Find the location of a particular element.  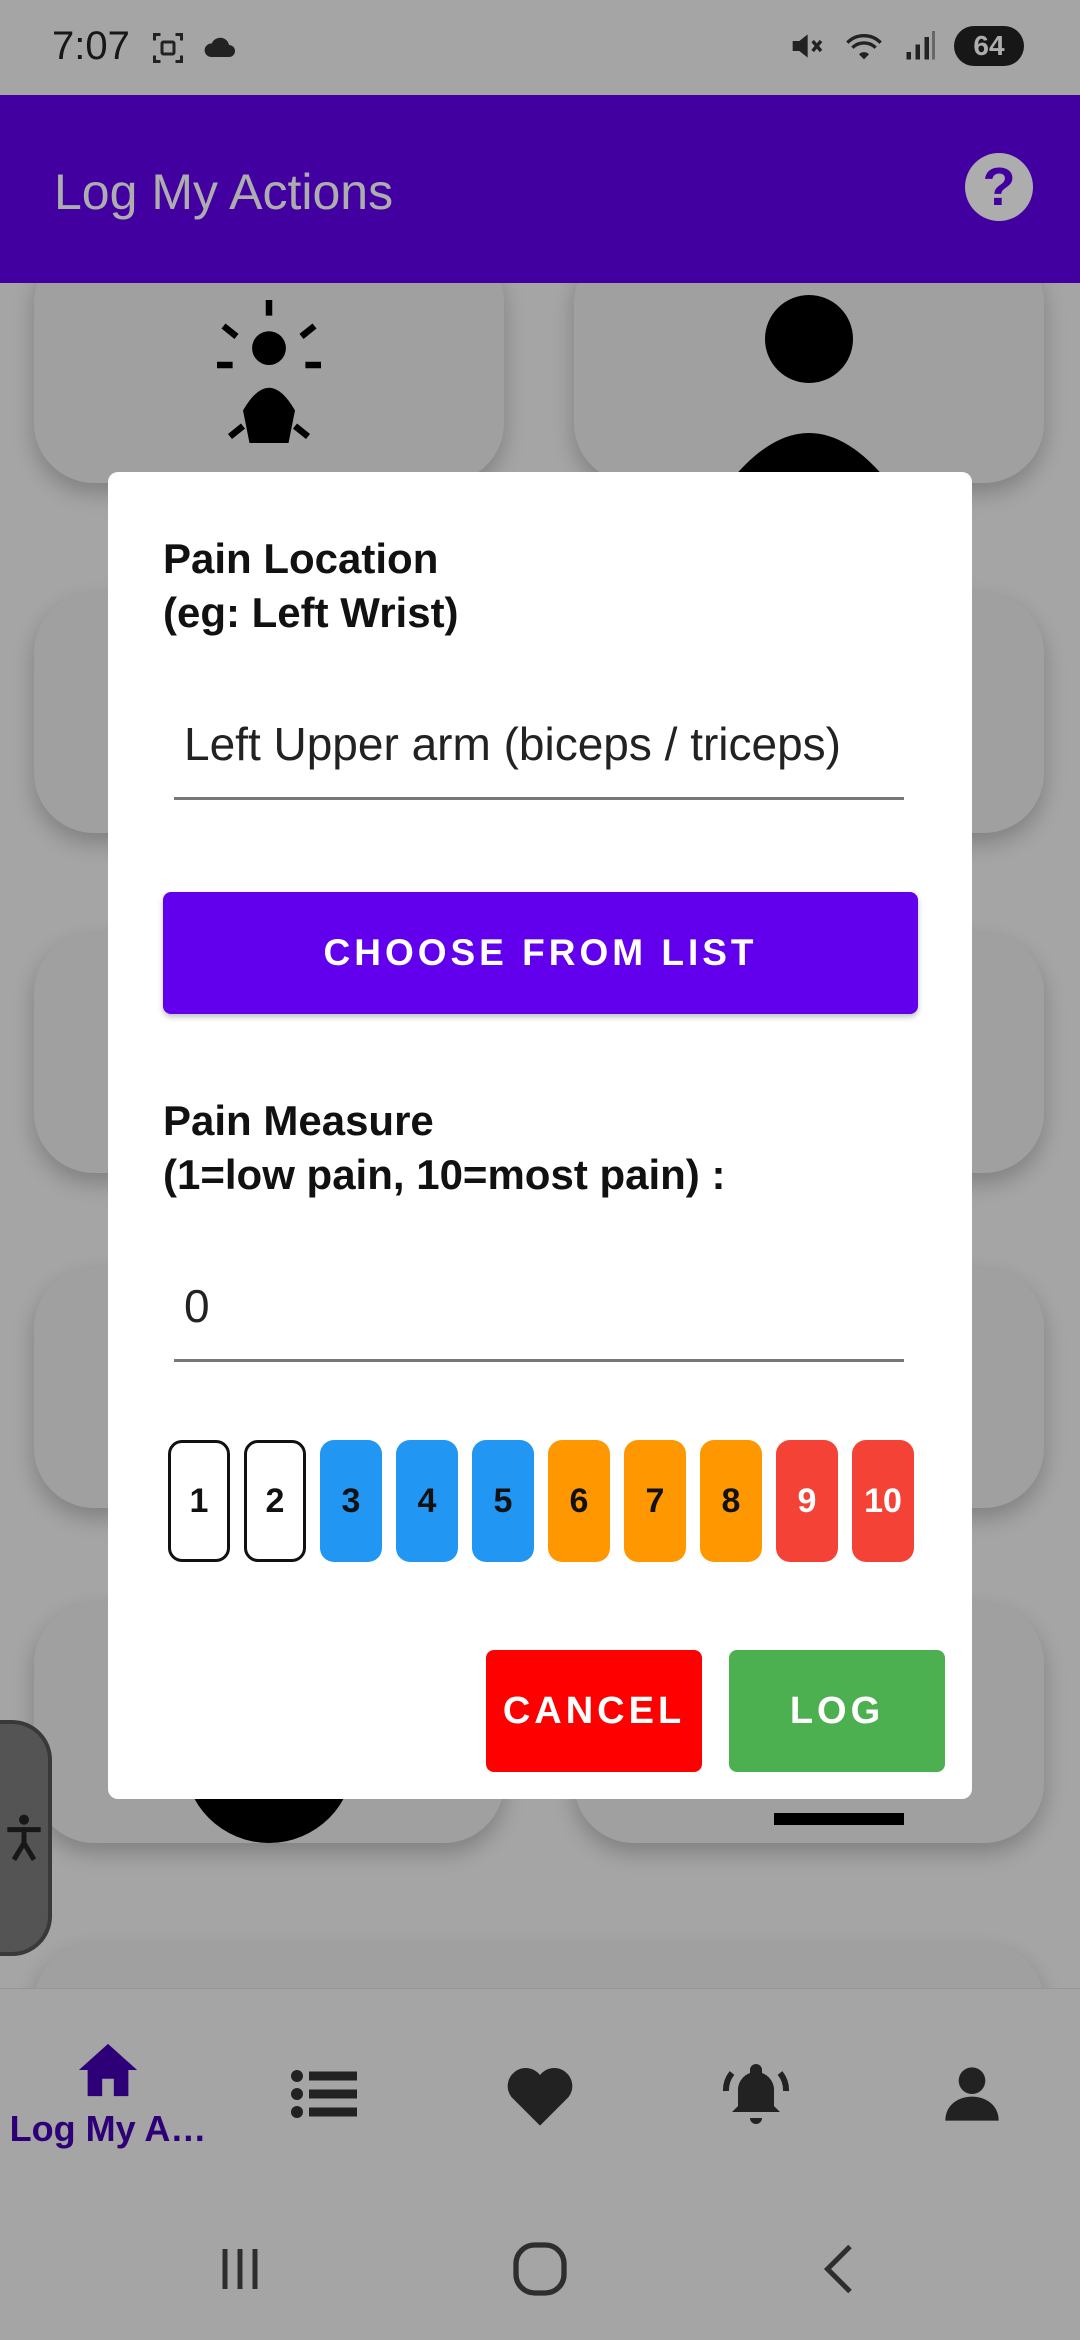

pain-location-input is located at coordinates (539, 743).